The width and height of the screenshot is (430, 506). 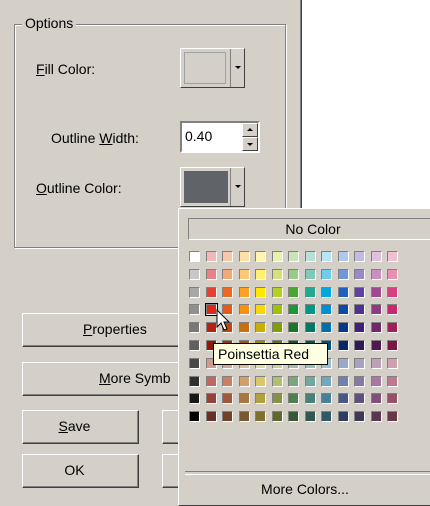 I want to click on save-button: Save, so click(x=80, y=427).